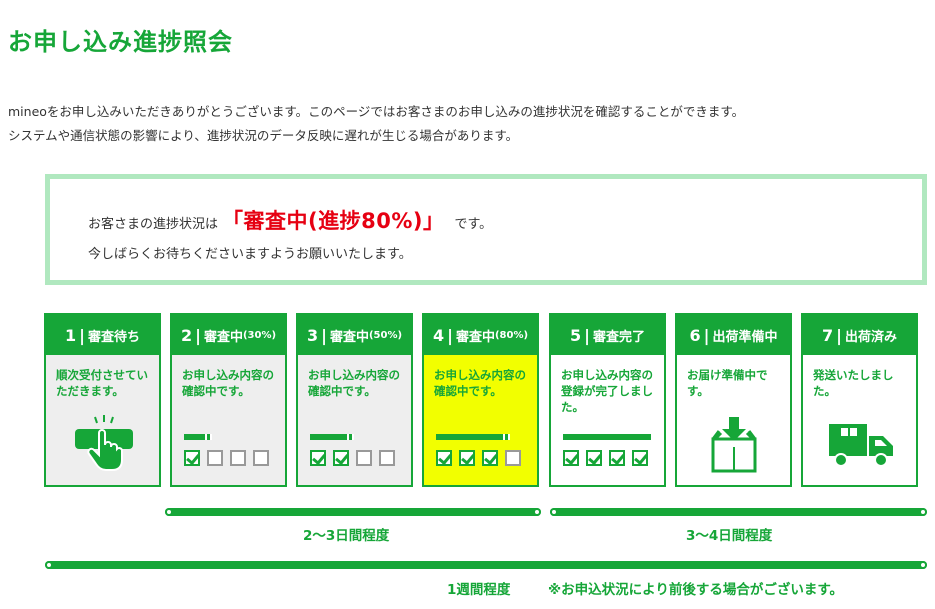  What do you see at coordinates (228, 400) in the screenshot?
I see `step-2: 2 | 審査中 (30%) お申し込み内容の確認中です。` at bounding box center [228, 400].